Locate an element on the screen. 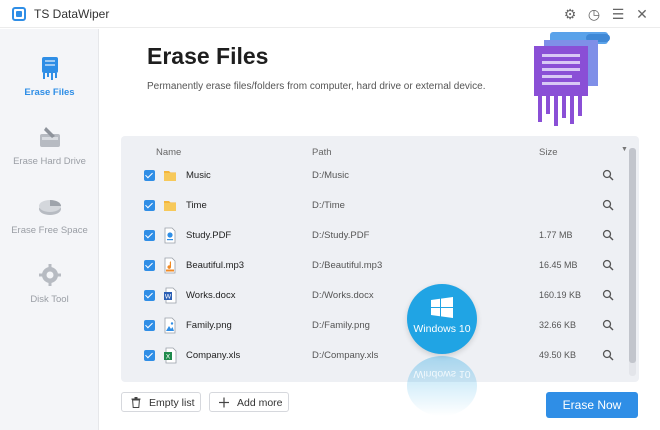 This screenshot has width=660, height=430. sidebar-item-label: Disk Tool is located at coordinates (49, 299).